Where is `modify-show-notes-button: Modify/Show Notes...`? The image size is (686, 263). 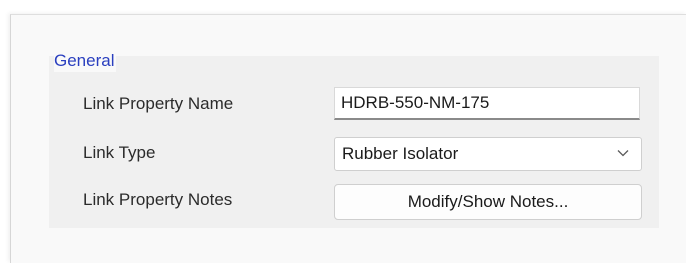 modify-show-notes-button: Modify/Show Notes... is located at coordinates (488, 202).